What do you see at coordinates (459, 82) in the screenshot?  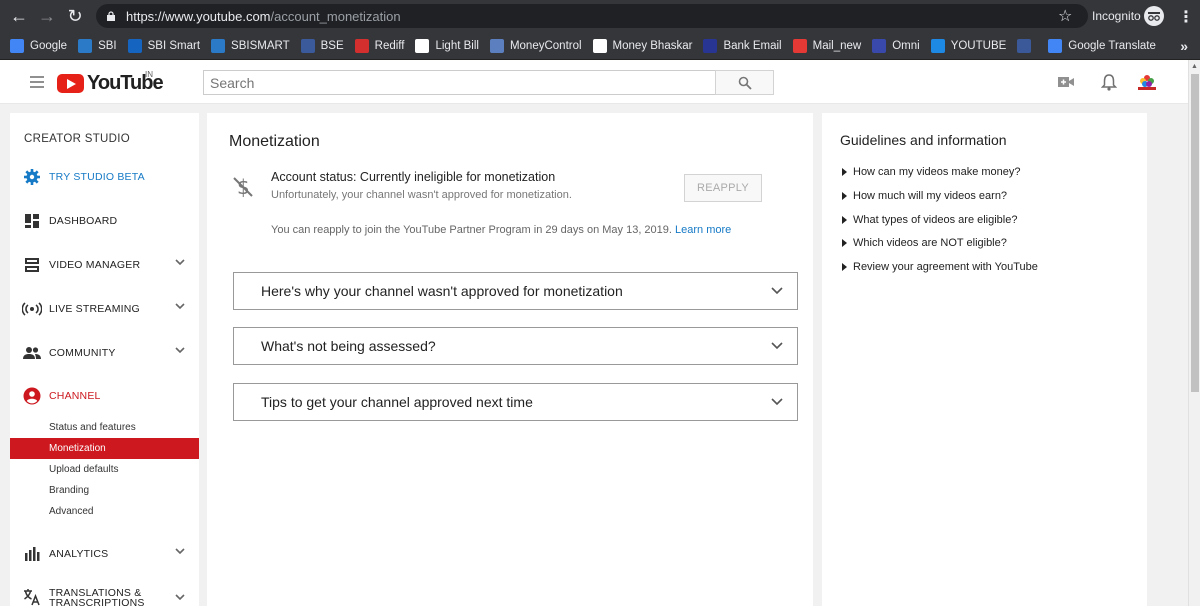 I see `search-input` at bounding box center [459, 82].